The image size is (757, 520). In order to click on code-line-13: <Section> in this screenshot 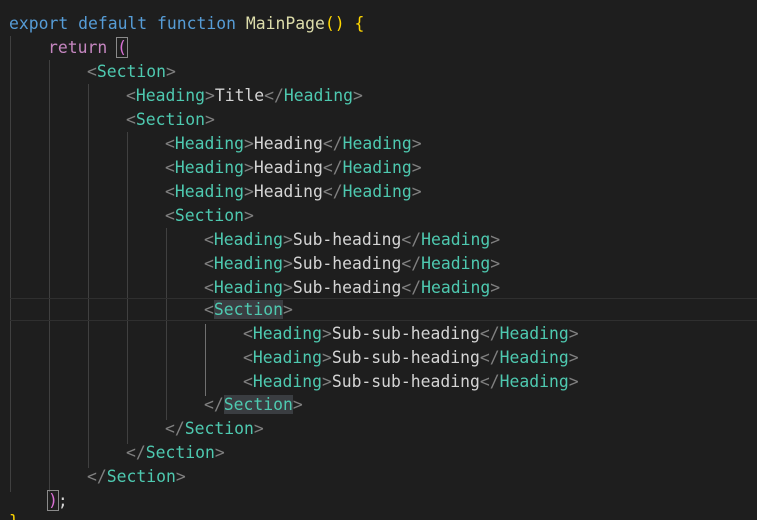, I will do `click(248, 310)`.